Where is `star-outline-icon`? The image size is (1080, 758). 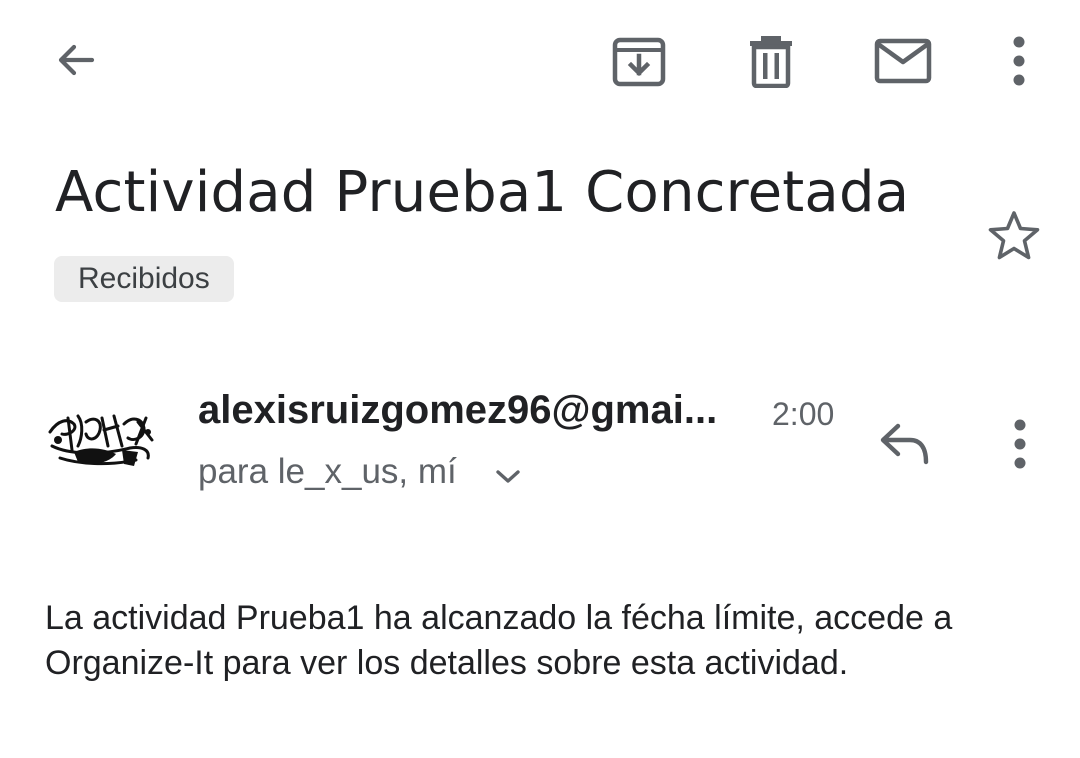
star-outline-icon is located at coordinates (1014, 236).